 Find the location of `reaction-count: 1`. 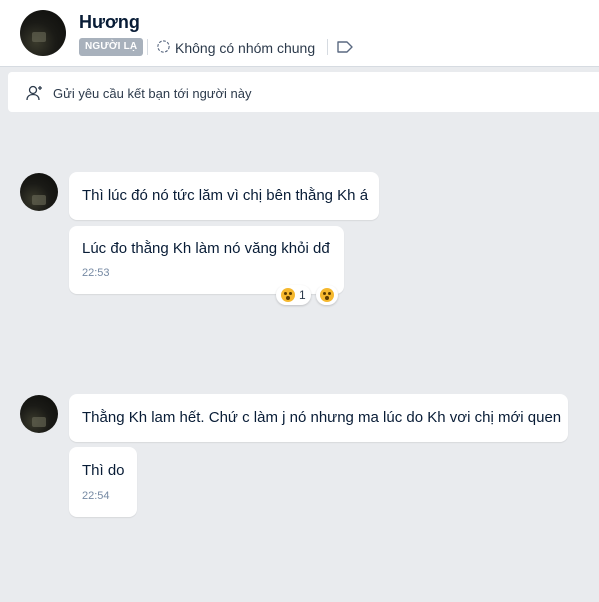

reaction-count: 1 is located at coordinates (302, 295).